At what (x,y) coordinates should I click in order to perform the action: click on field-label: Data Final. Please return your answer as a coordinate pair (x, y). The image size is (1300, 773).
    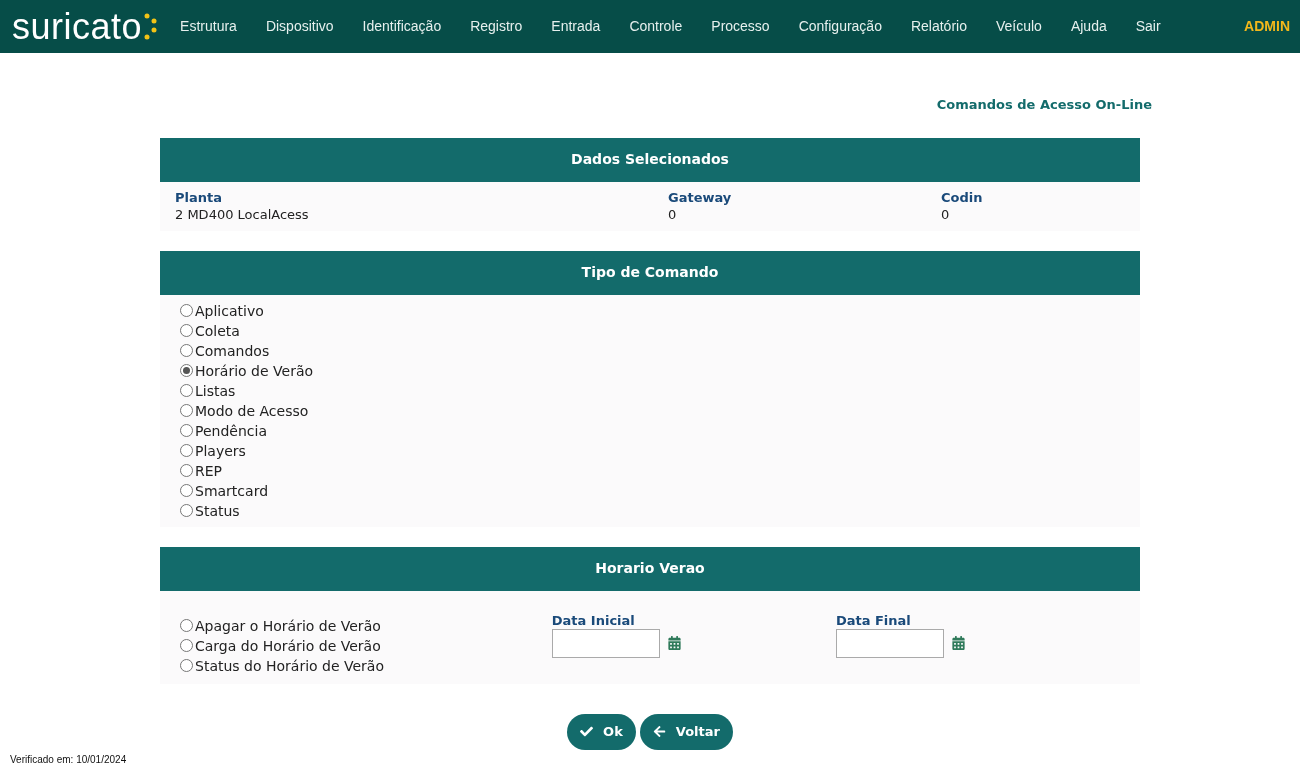
    Looking at the image, I should click on (873, 620).